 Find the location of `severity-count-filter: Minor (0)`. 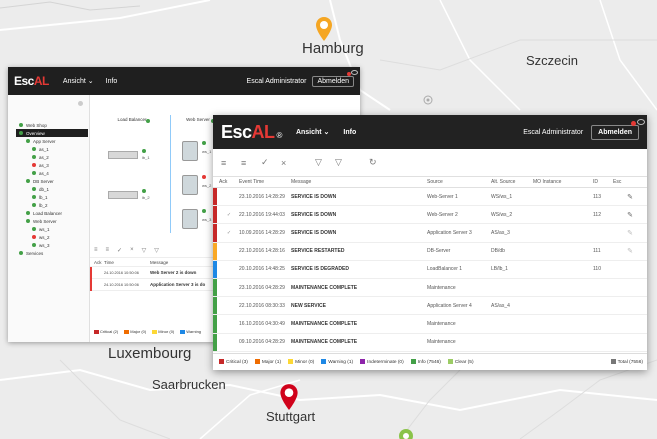

severity-count-filter: Minor (0) is located at coordinates (301, 362).